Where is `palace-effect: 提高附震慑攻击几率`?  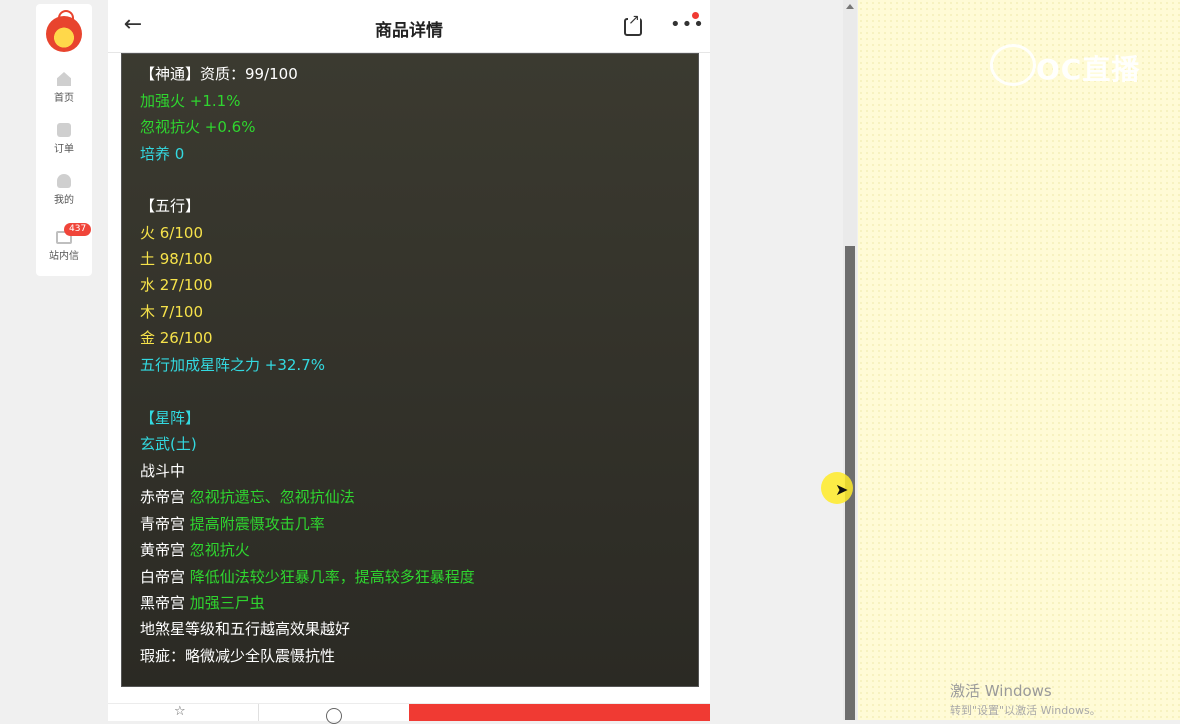 palace-effect: 提高附震慑攻击几率 is located at coordinates (257, 524).